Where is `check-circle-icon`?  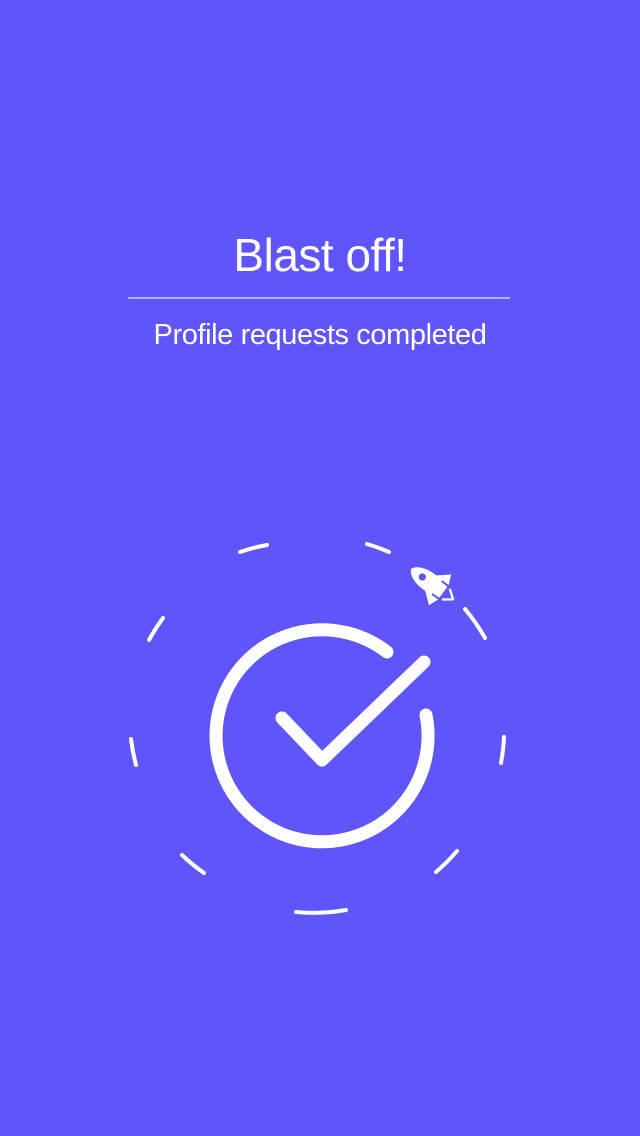 check-circle-icon is located at coordinates (322, 736).